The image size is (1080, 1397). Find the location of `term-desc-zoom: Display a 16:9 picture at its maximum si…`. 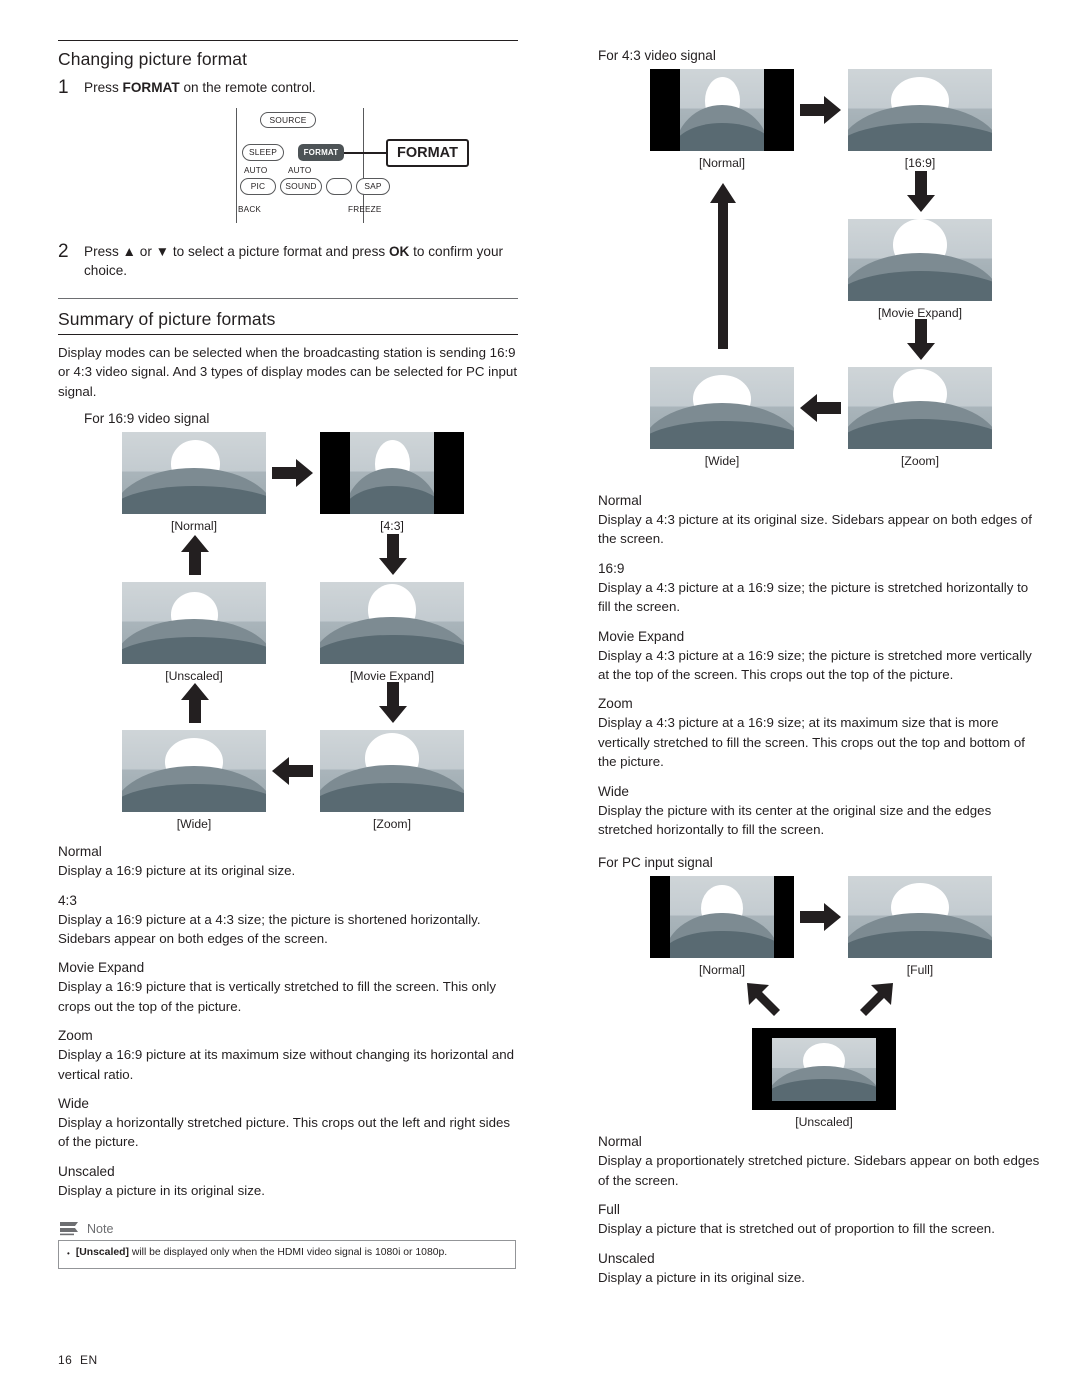

term-desc-zoom: Display a 16:9 picture at its maximum si… is located at coordinates (286, 1064).